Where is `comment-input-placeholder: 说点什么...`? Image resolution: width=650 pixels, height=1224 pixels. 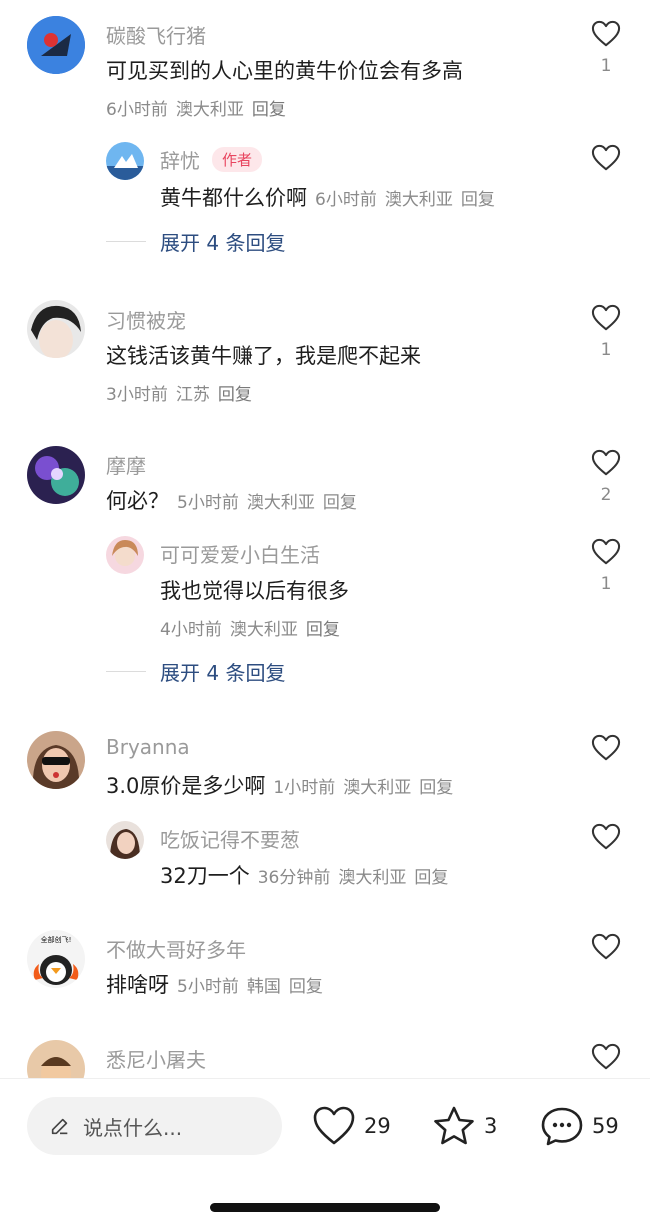 comment-input-placeholder: 说点什么... is located at coordinates (133, 1127).